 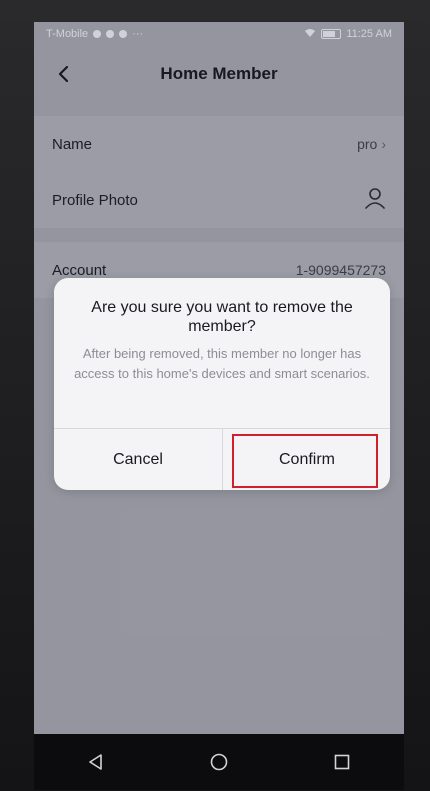 I want to click on recents-square-icon, so click(x=342, y=762).